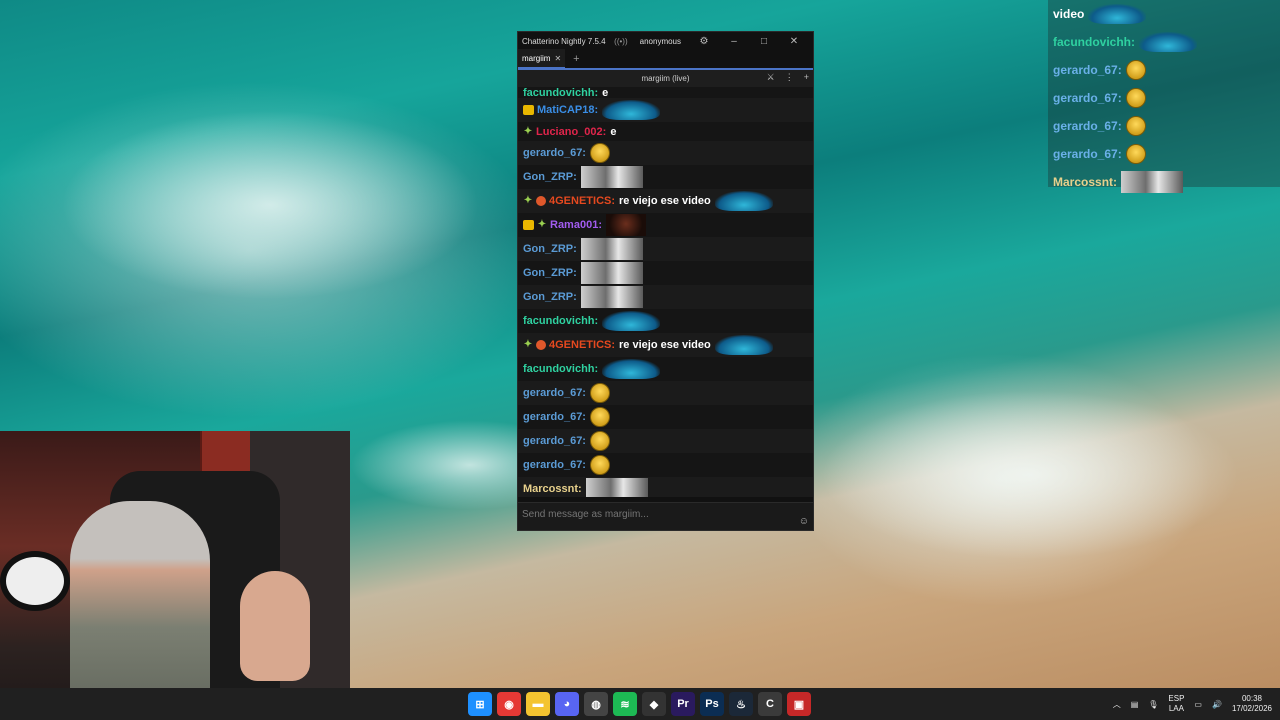  I want to click on streamer-mode-icon: ((•)), so click(620, 41).